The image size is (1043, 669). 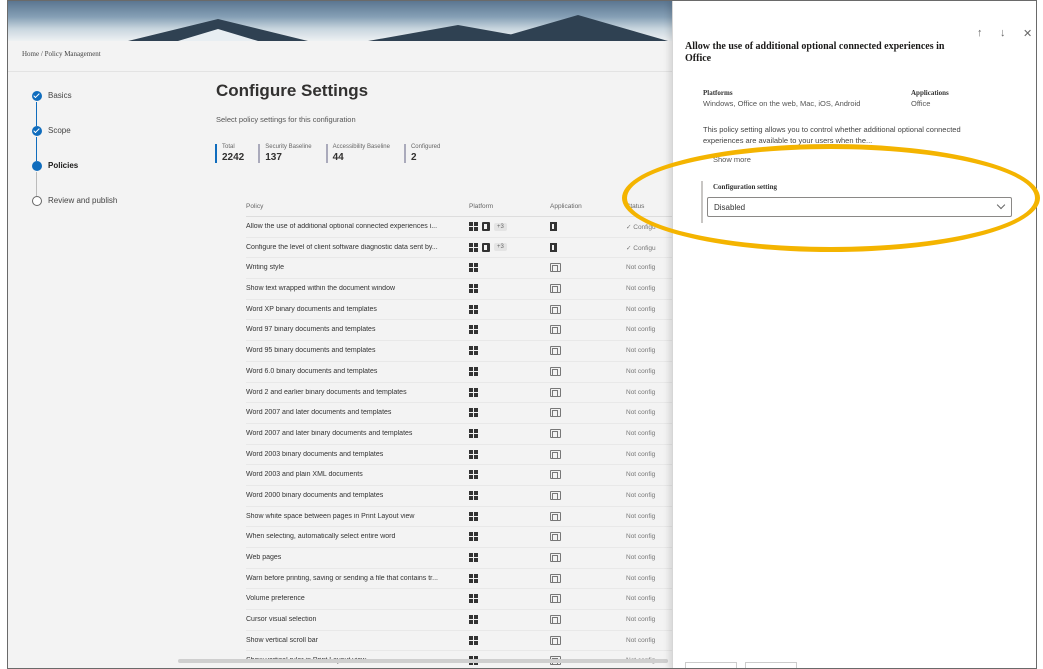 I want to click on stat-accessibility-baseline: Accessibility Baseline 44, so click(x=357, y=153).